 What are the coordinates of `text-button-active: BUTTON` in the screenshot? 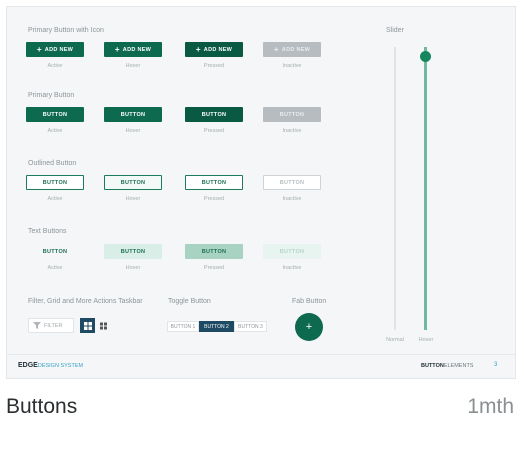 It's located at (55, 251).